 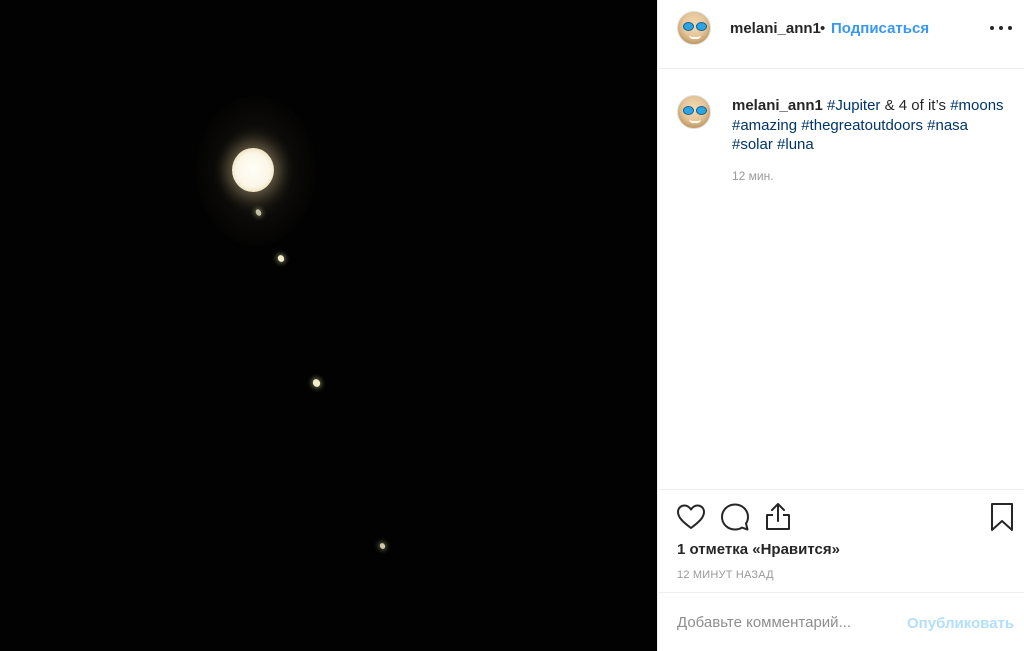 What do you see at coordinates (976, 105) in the screenshot?
I see `hashtag-link: #moons` at bounding box center [976, 105].